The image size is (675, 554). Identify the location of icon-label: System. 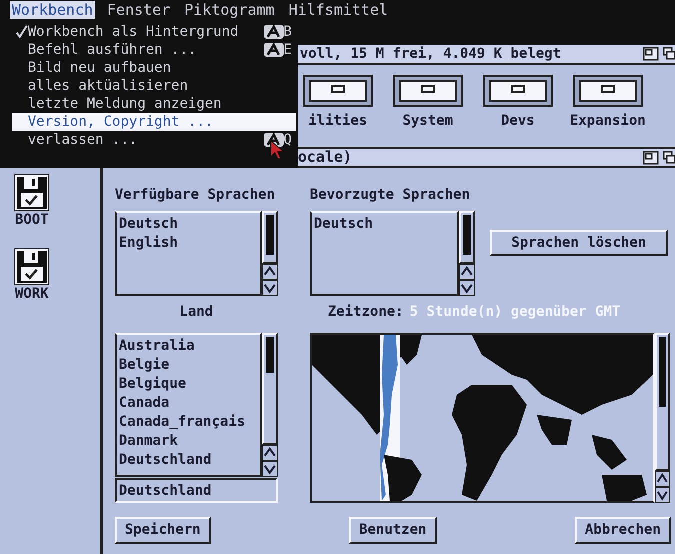
(428, 121).